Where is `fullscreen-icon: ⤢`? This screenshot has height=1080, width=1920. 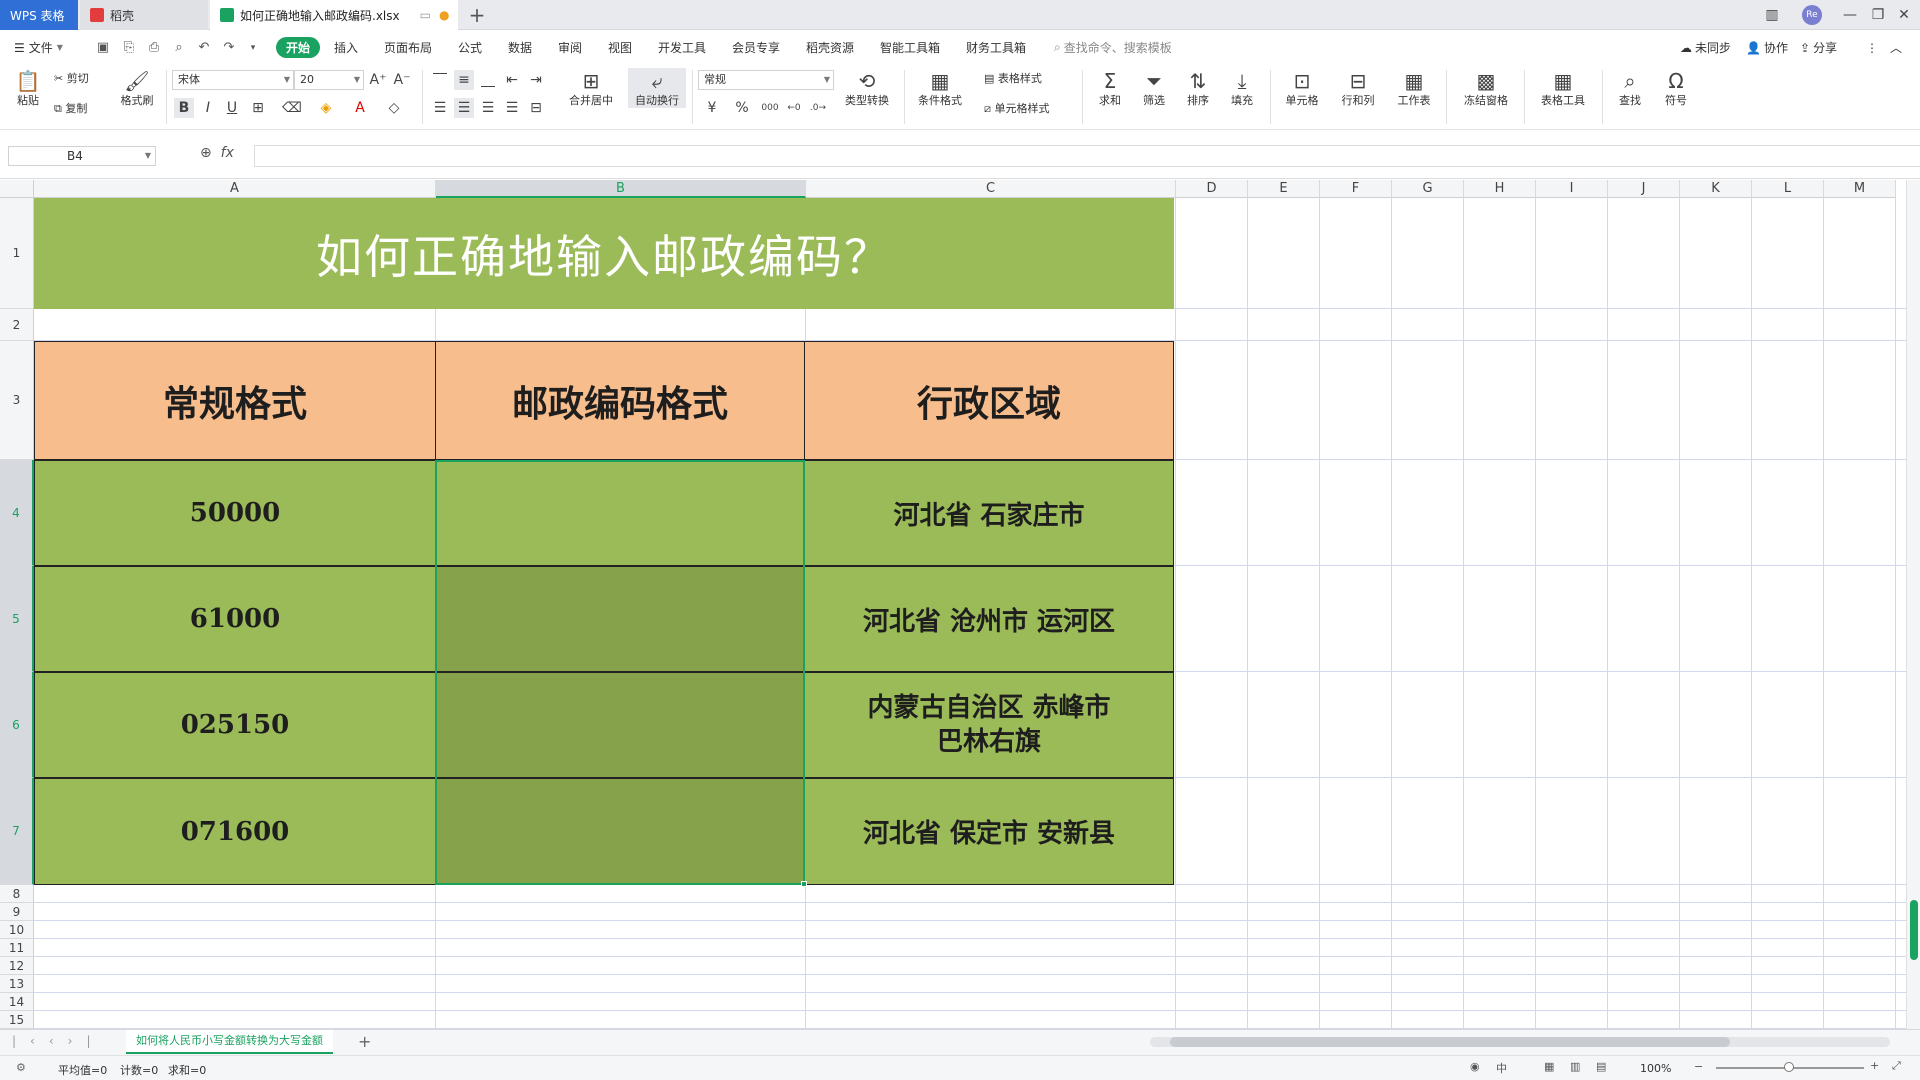
fullscreen-icon: ⤢ is located at coordinates (1896, 1066).